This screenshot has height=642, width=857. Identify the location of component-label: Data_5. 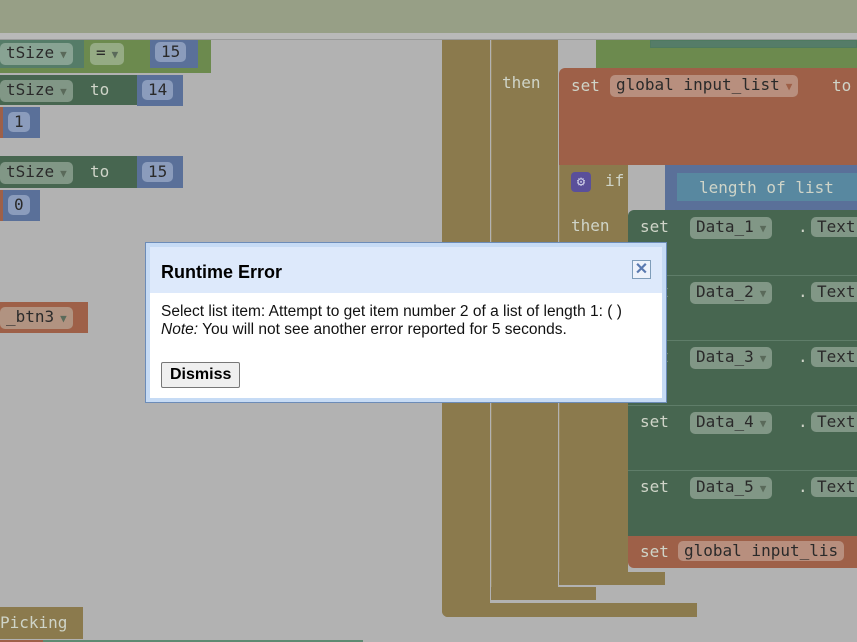
(725, 486).